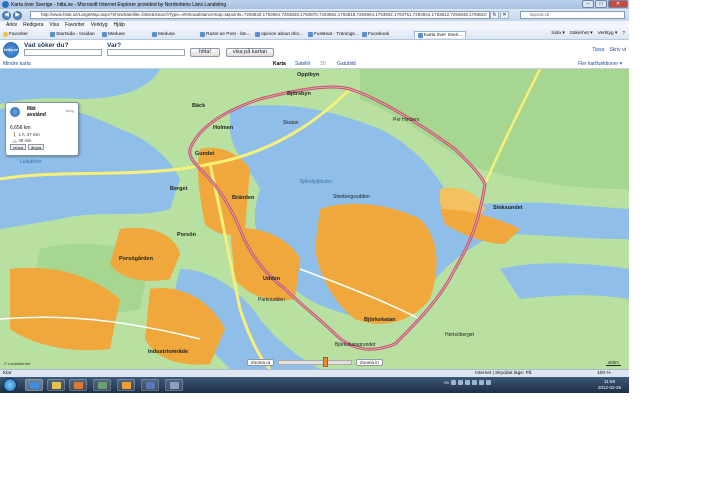  Describe the element at coordinates (557, 33) in the screenshot. I see `page-menu: Sida ▾` at that location.